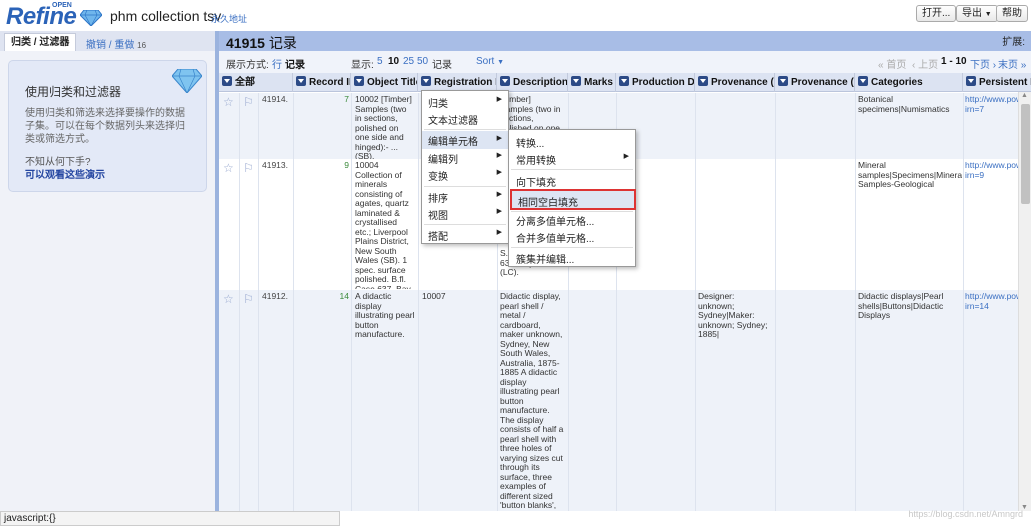 The height and width of the screenshot is (526, 1031). Describe the element at coordinates (465, 159) in the screenshot. I see `menu-item-edit-column: 编辑列 ▶` at that location.